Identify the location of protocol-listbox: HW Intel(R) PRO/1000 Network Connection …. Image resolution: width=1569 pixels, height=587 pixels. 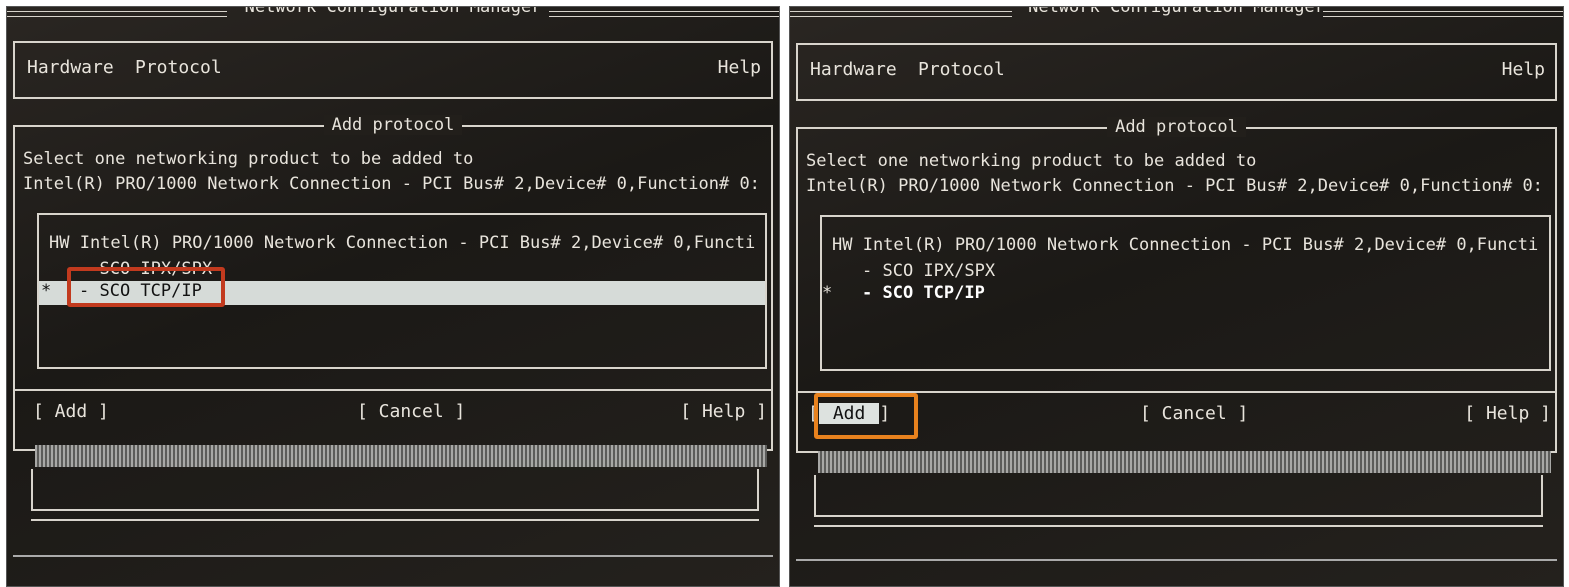
(1185, 293).